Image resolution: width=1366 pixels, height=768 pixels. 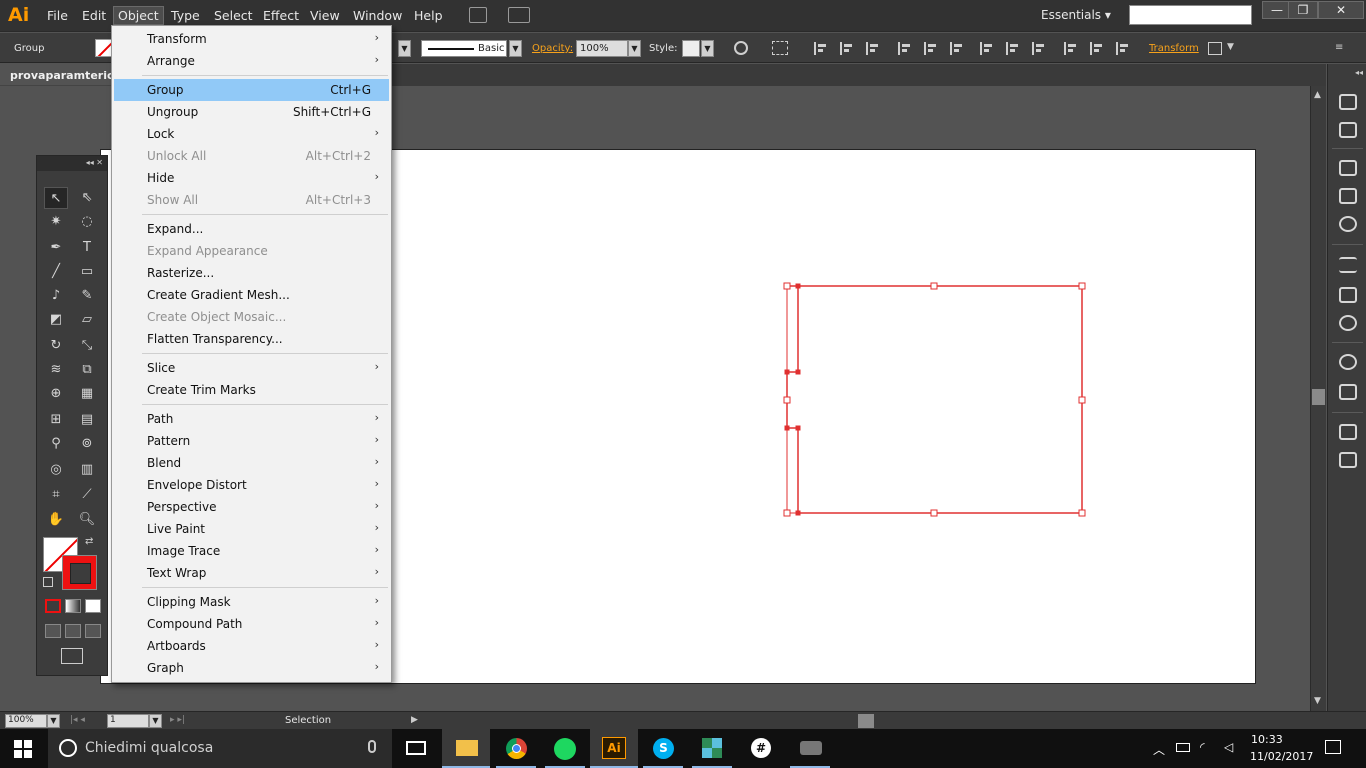 I want to click on layers-icon, so click(x=1348, y=432).